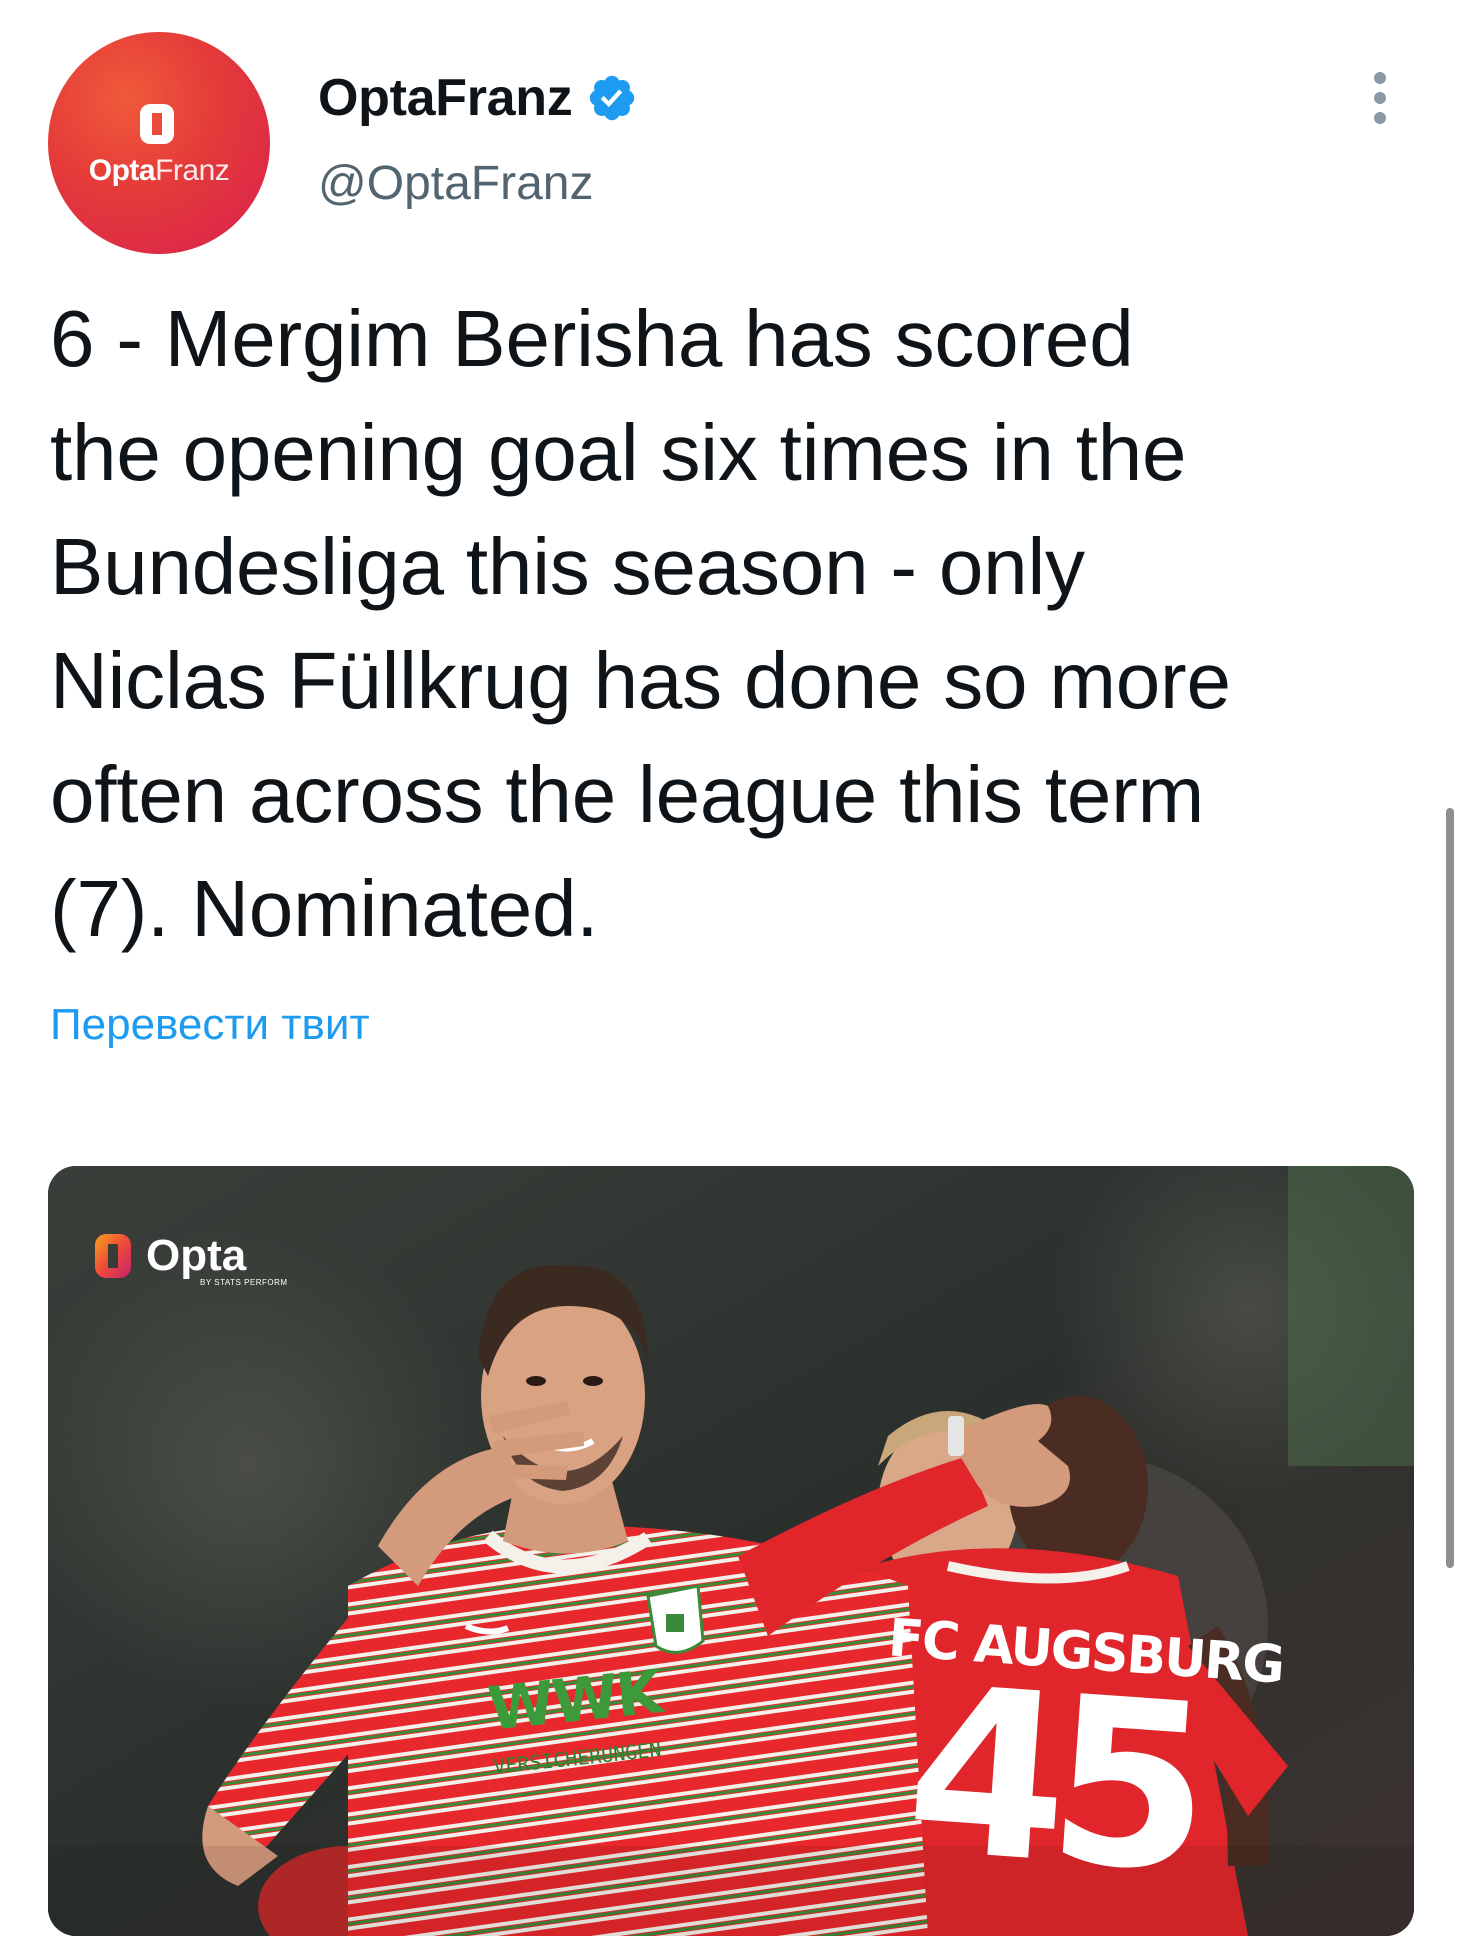 Image resolution: width=1460 pixels, height=1959 pixels. What do you see at coordinates (1380, 78) in the screenshot?
I see `more-vertical-icon` at bounding box center [1380, 78].